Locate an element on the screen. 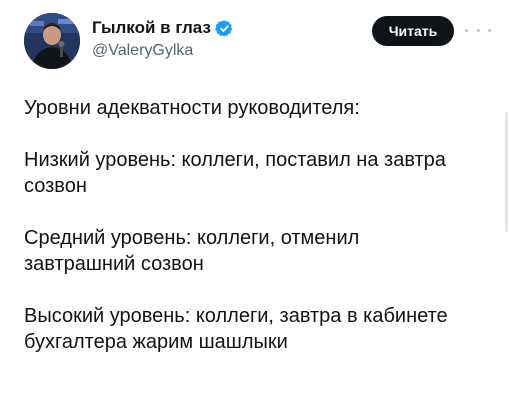 The height and width of the screenshot is (410, 510). tweet-line: завтрашний созвон is located at coordinates (114, 264).